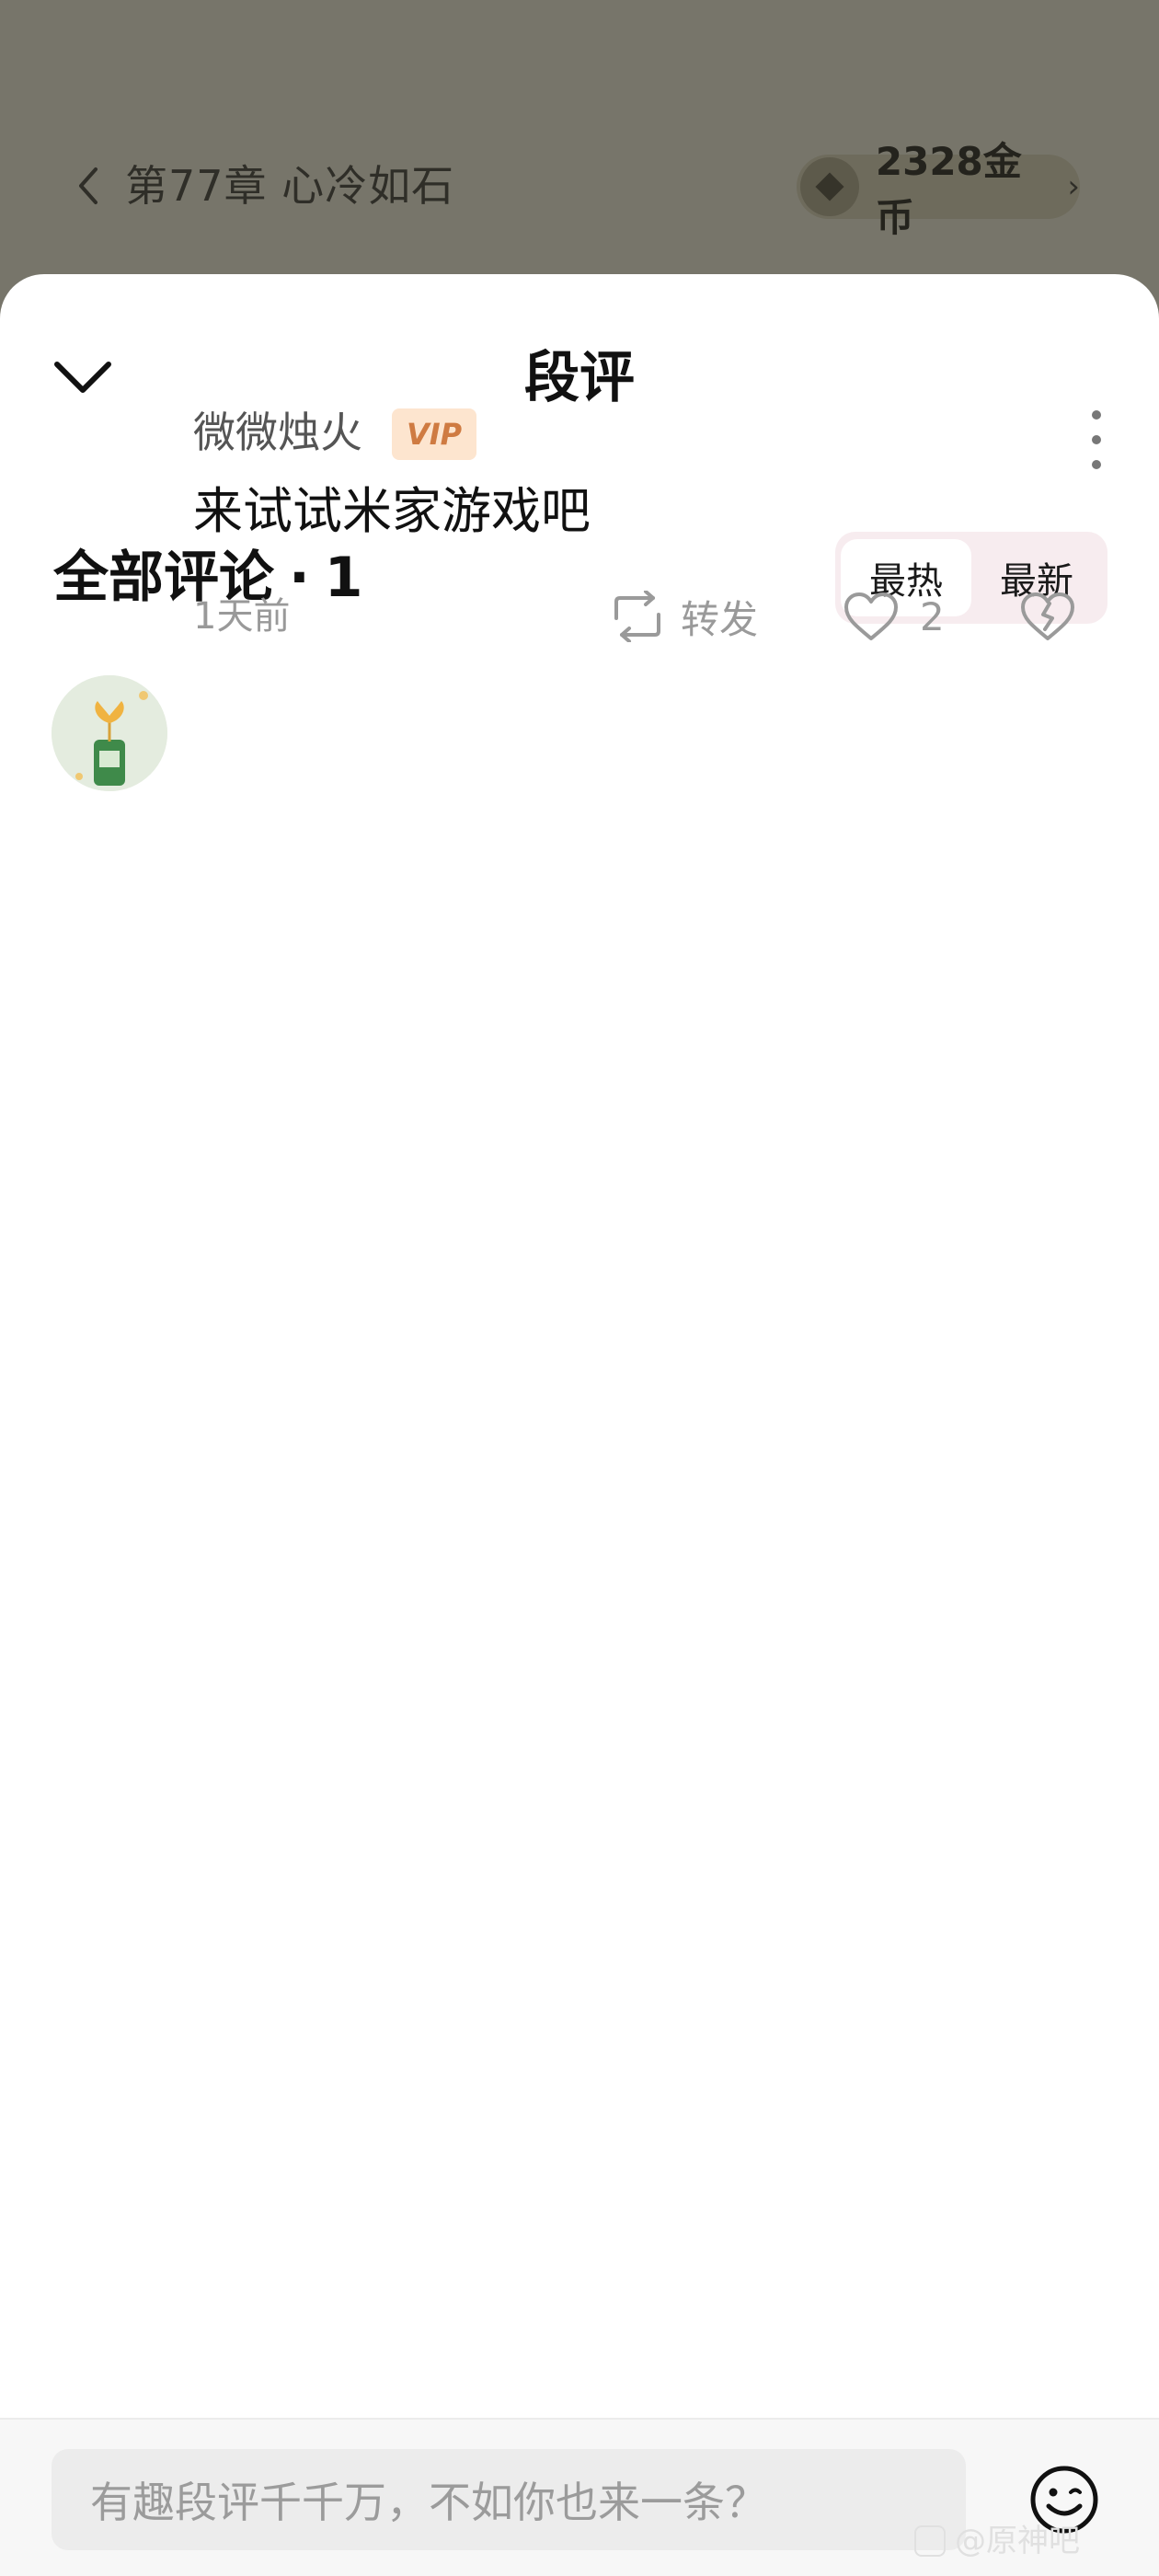 The width and height of the screenshot is (1159, 2576). I want to click on more-options-button, so click(1096, 440).